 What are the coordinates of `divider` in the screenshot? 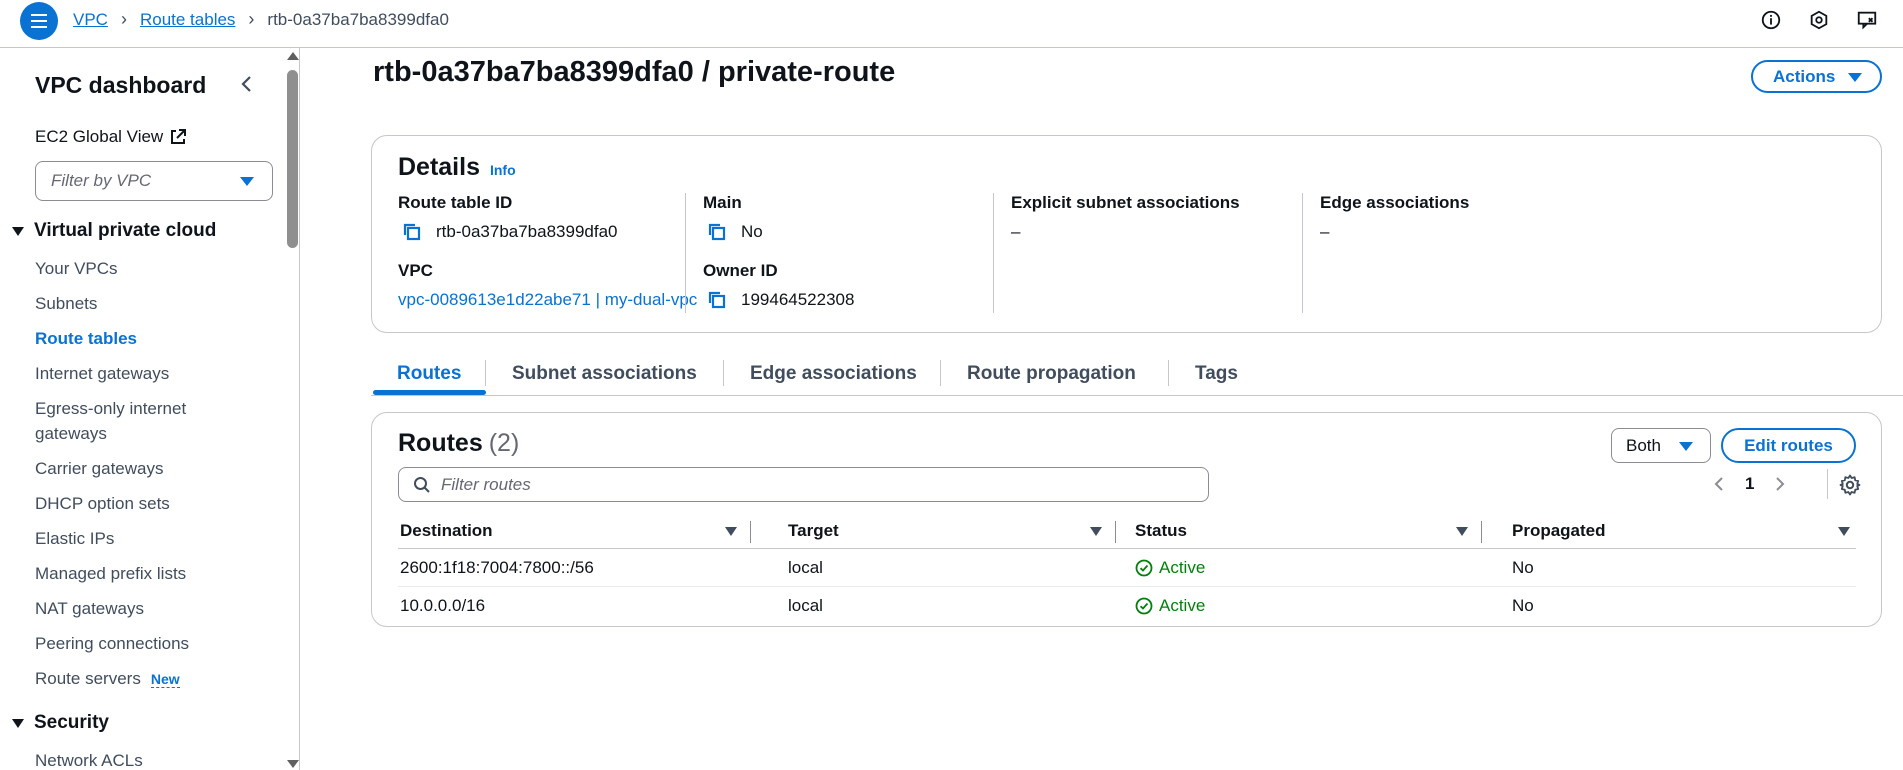 It's located at (1827, 484).